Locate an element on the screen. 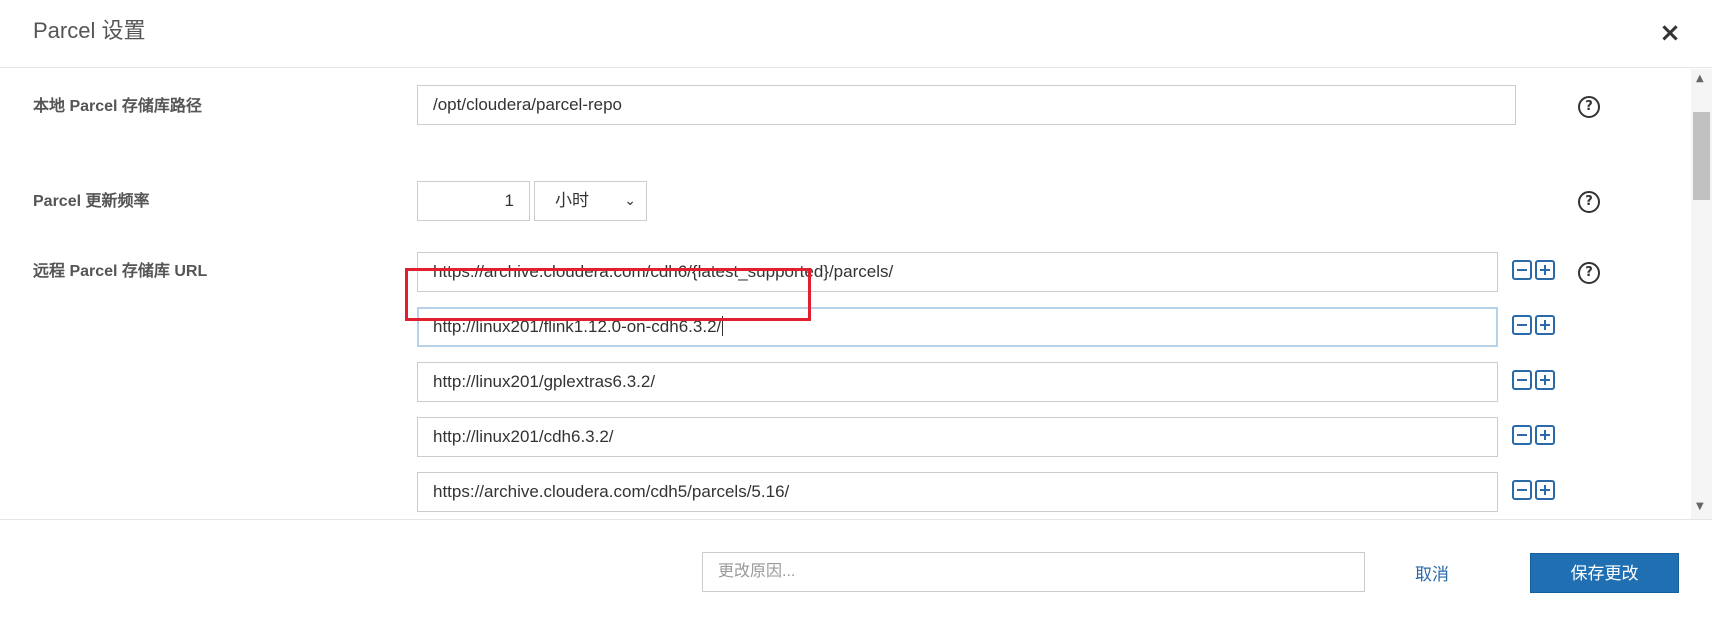 The height and width of the screenshot is (618, 1712). scrollbar-thumb is located at coordinates (1701, 156).